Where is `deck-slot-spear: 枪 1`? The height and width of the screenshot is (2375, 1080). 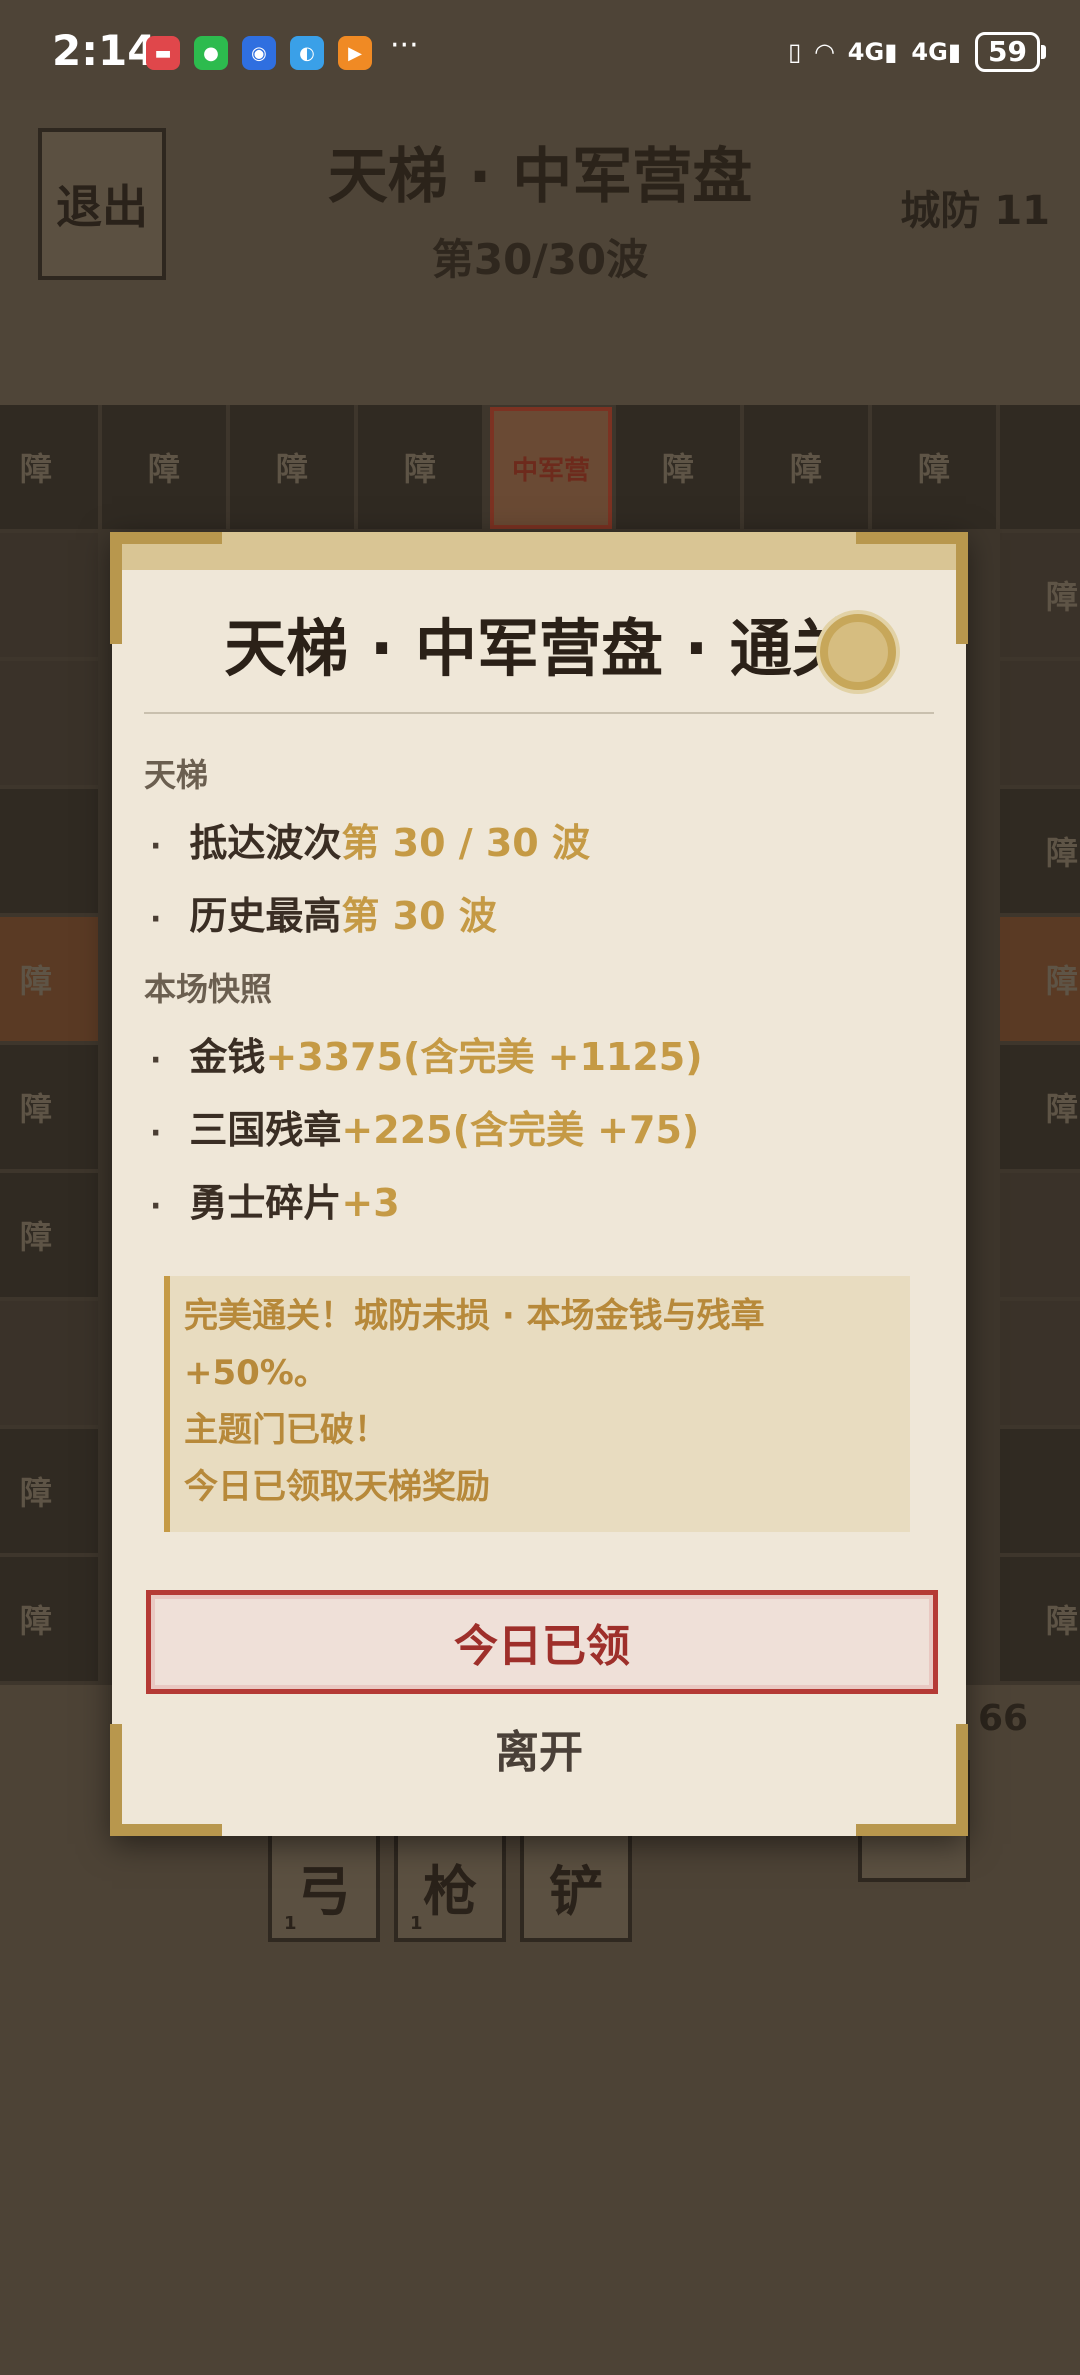 deck-slot-spear: 枪 1 is located at coordinates (450, 1886).